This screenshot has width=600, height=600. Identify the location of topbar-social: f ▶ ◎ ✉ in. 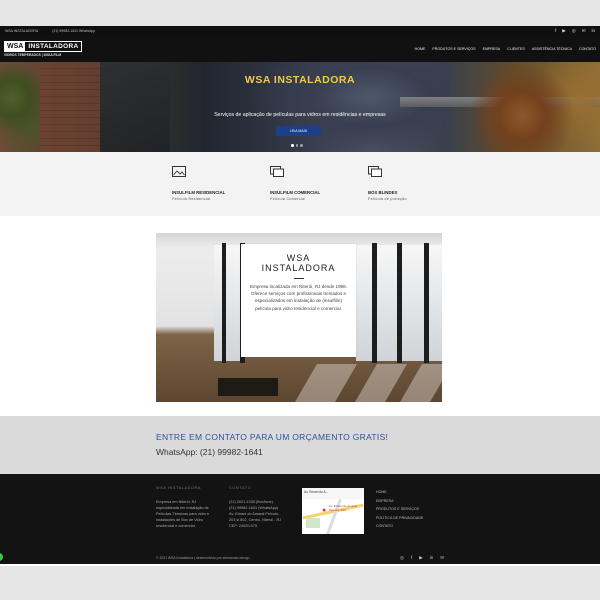
(575, 31).